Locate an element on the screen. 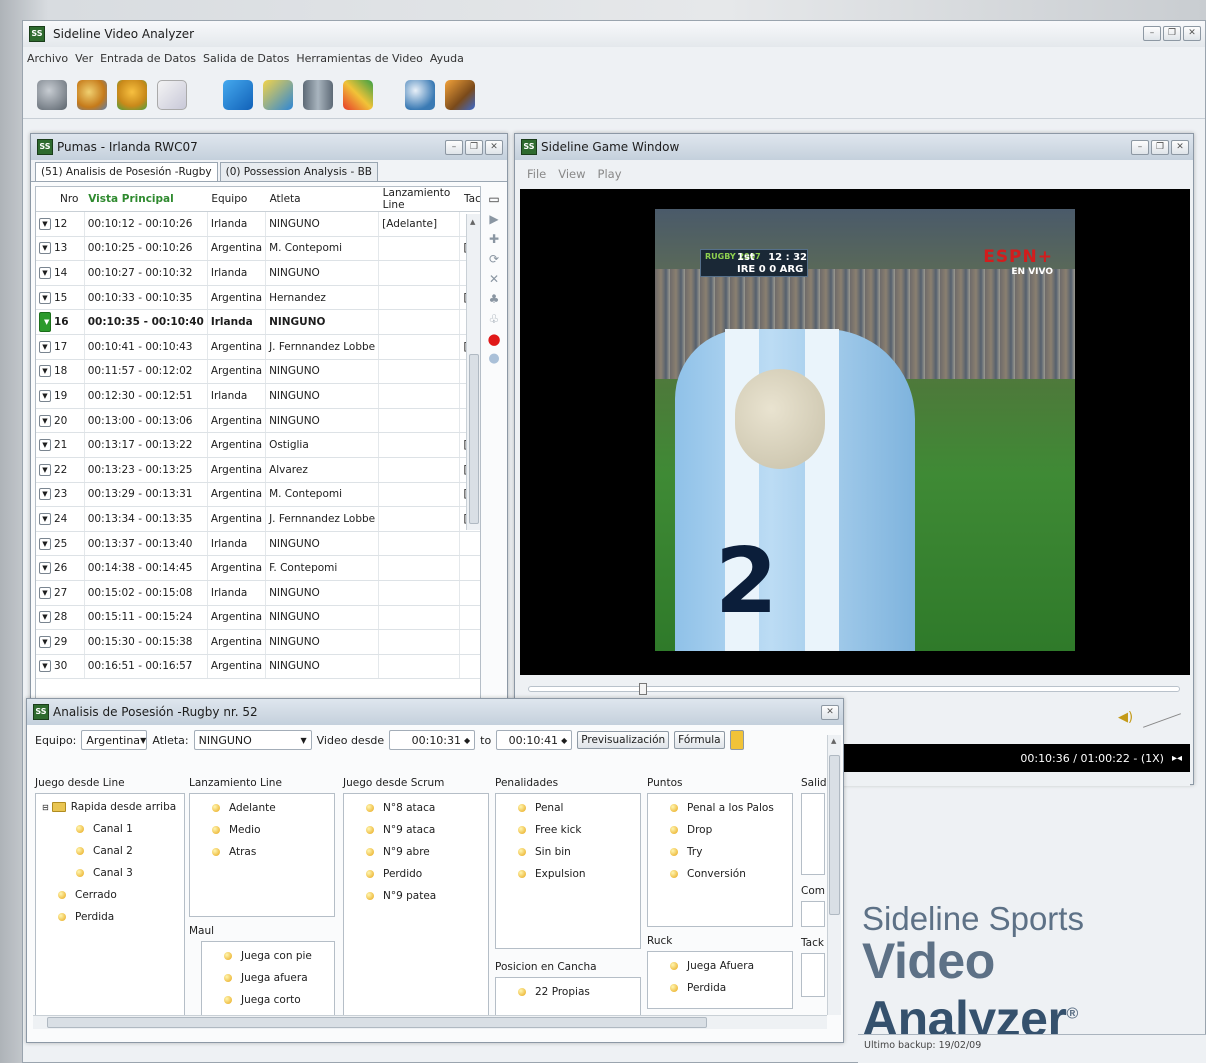 The image size is (1206, 1063). tree-item-canal-3: Canal 3 is located at coordinates (110, 873).